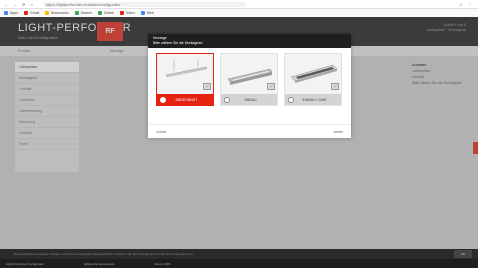 This screenshot has width=478, height=268. I want to click on bookmark-label: Gmail, so click(34, 13).